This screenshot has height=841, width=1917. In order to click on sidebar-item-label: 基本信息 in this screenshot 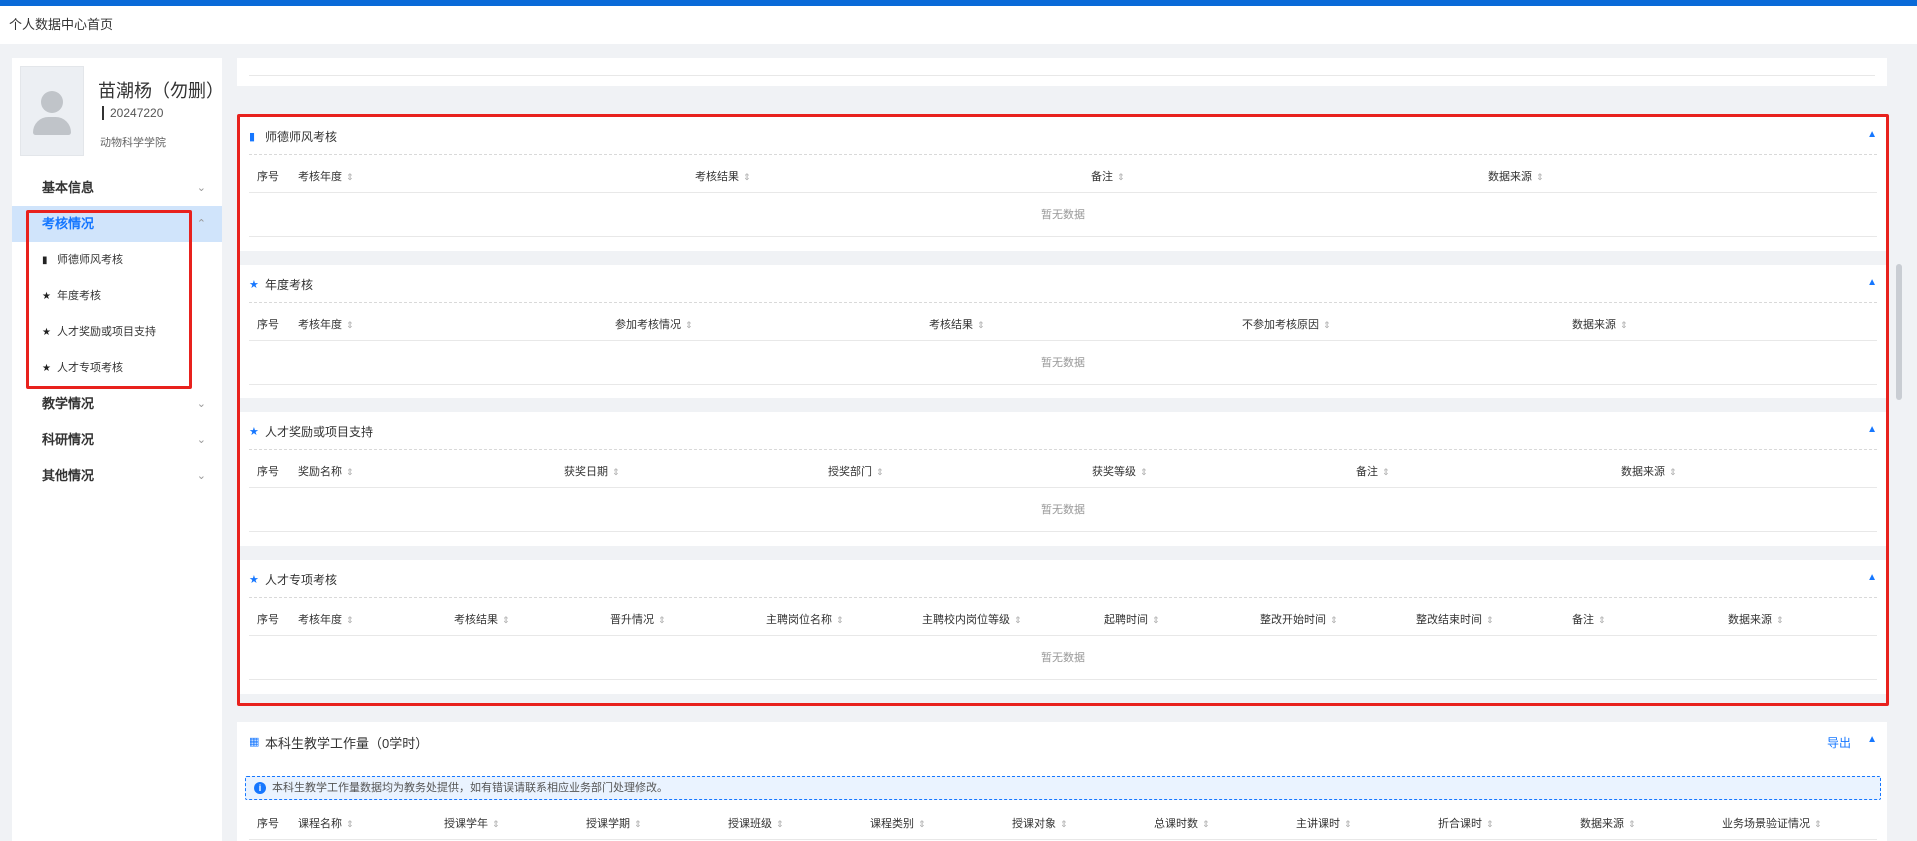, I will do `click(68, 187)`.